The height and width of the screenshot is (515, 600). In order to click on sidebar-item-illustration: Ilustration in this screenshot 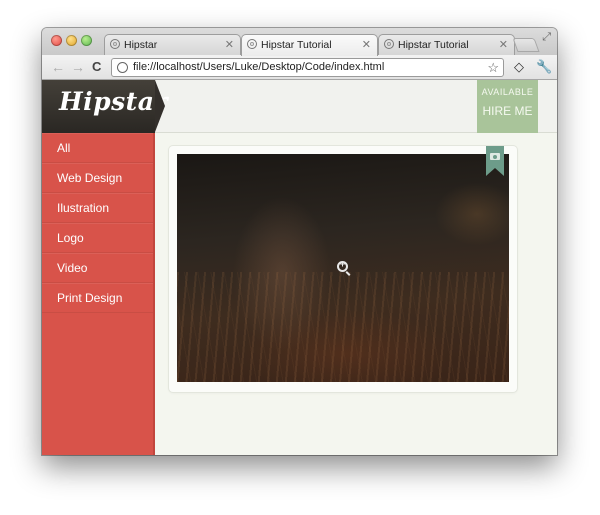, I will do `click(97, 208)`.